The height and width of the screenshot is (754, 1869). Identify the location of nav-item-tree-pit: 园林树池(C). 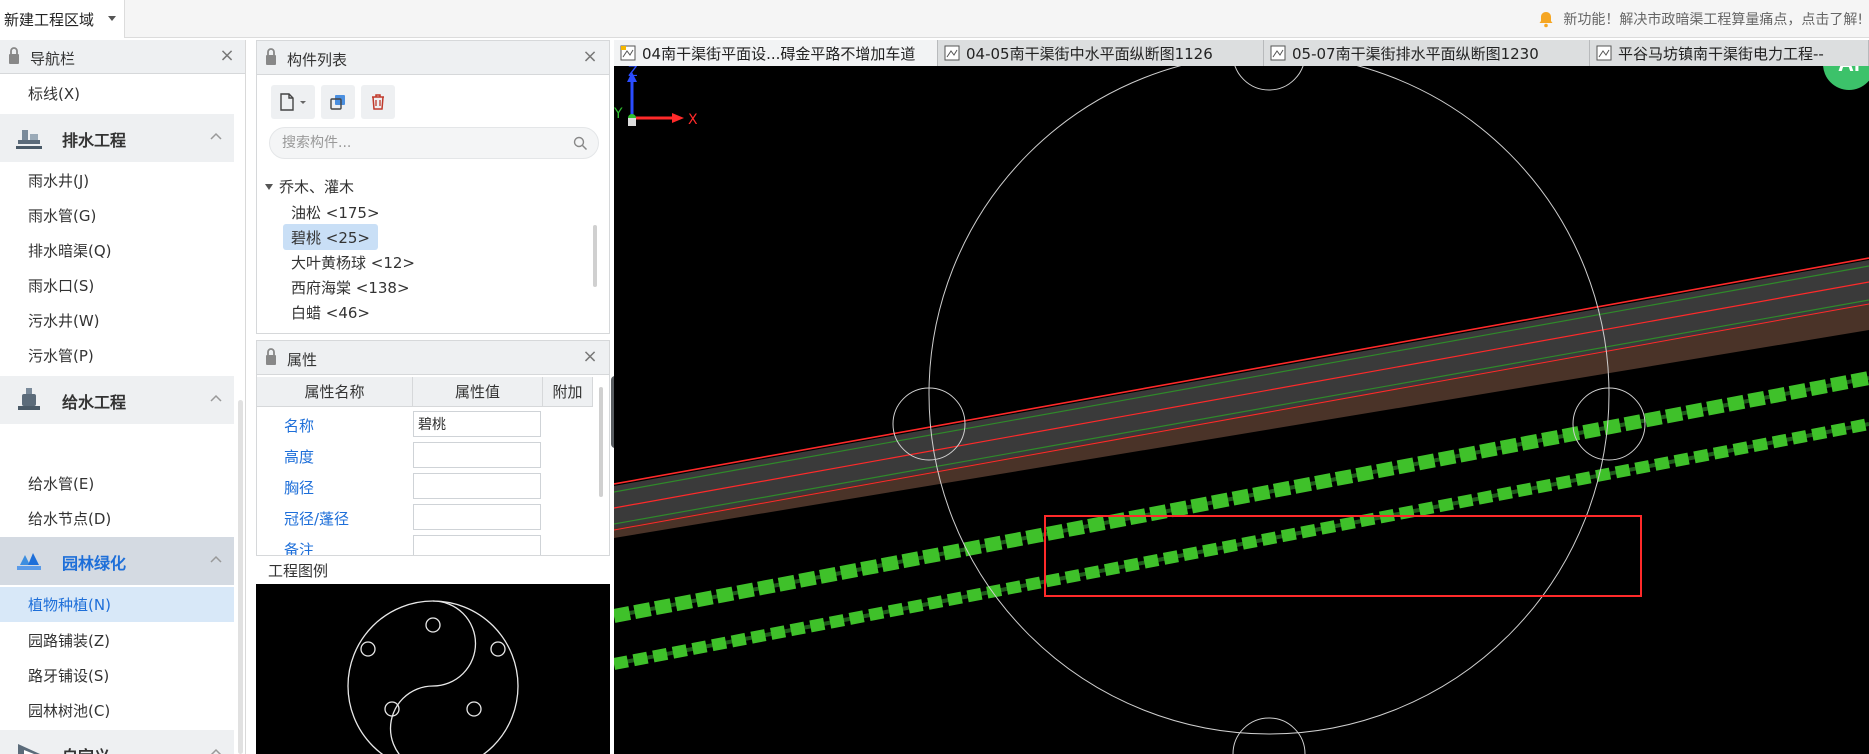
(117, 710).